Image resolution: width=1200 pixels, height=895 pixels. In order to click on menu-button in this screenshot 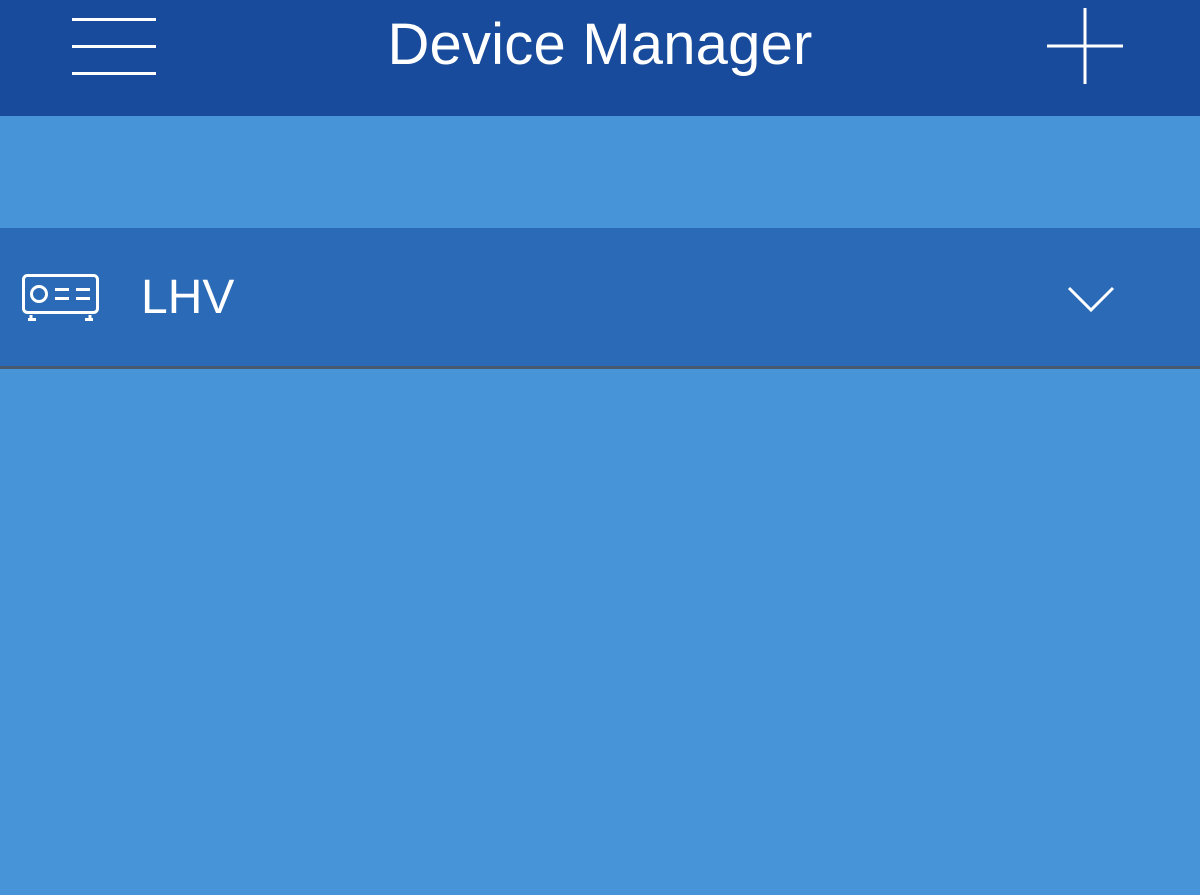, I will do `click(114, 46)`.